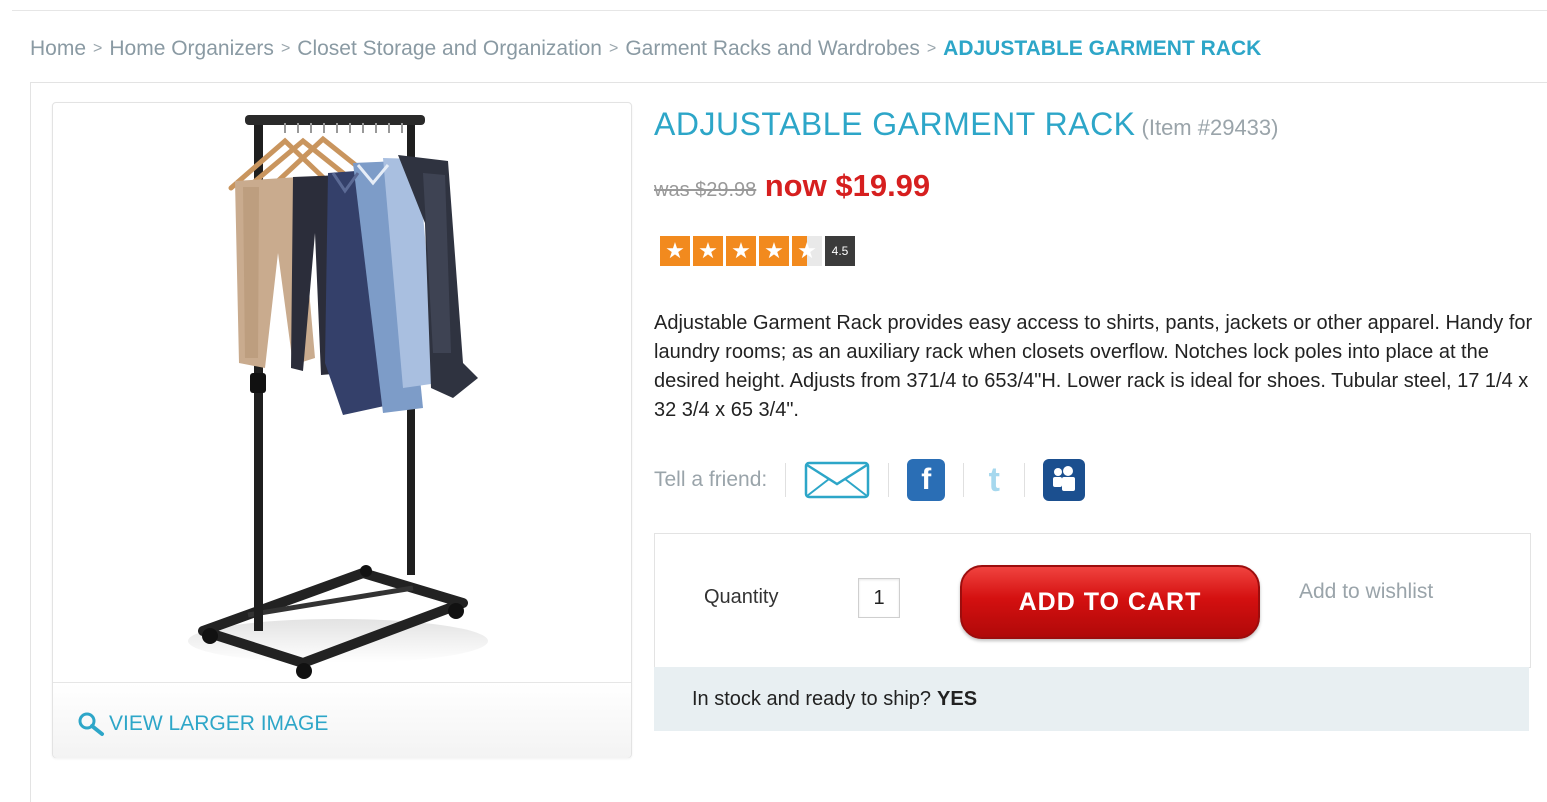  Describe the element at coordinates (342, 720) in the screenshot. I see `image-footer: VIEW LARGER IMAGE` at that location.